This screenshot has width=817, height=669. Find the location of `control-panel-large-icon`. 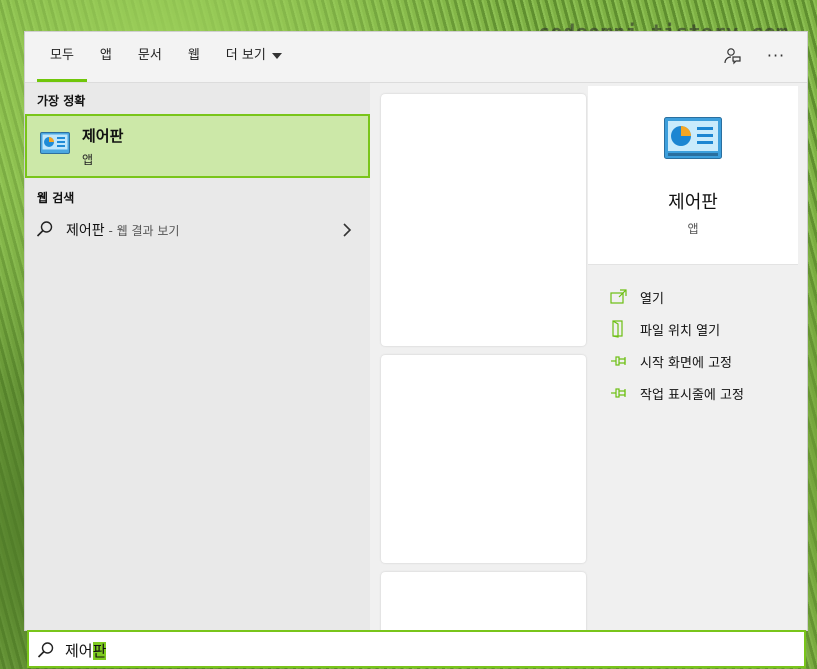

control-panel-large-icon is located at coordinates (693, 140).